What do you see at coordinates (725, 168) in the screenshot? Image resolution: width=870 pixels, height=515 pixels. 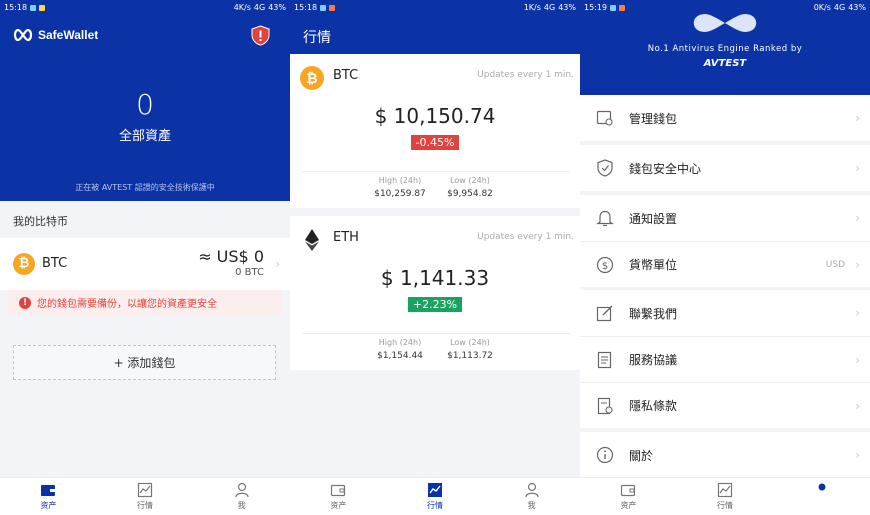 I see `menu-item-security-center: 錢包安全中心 ›` at bounding box center [725, 168].